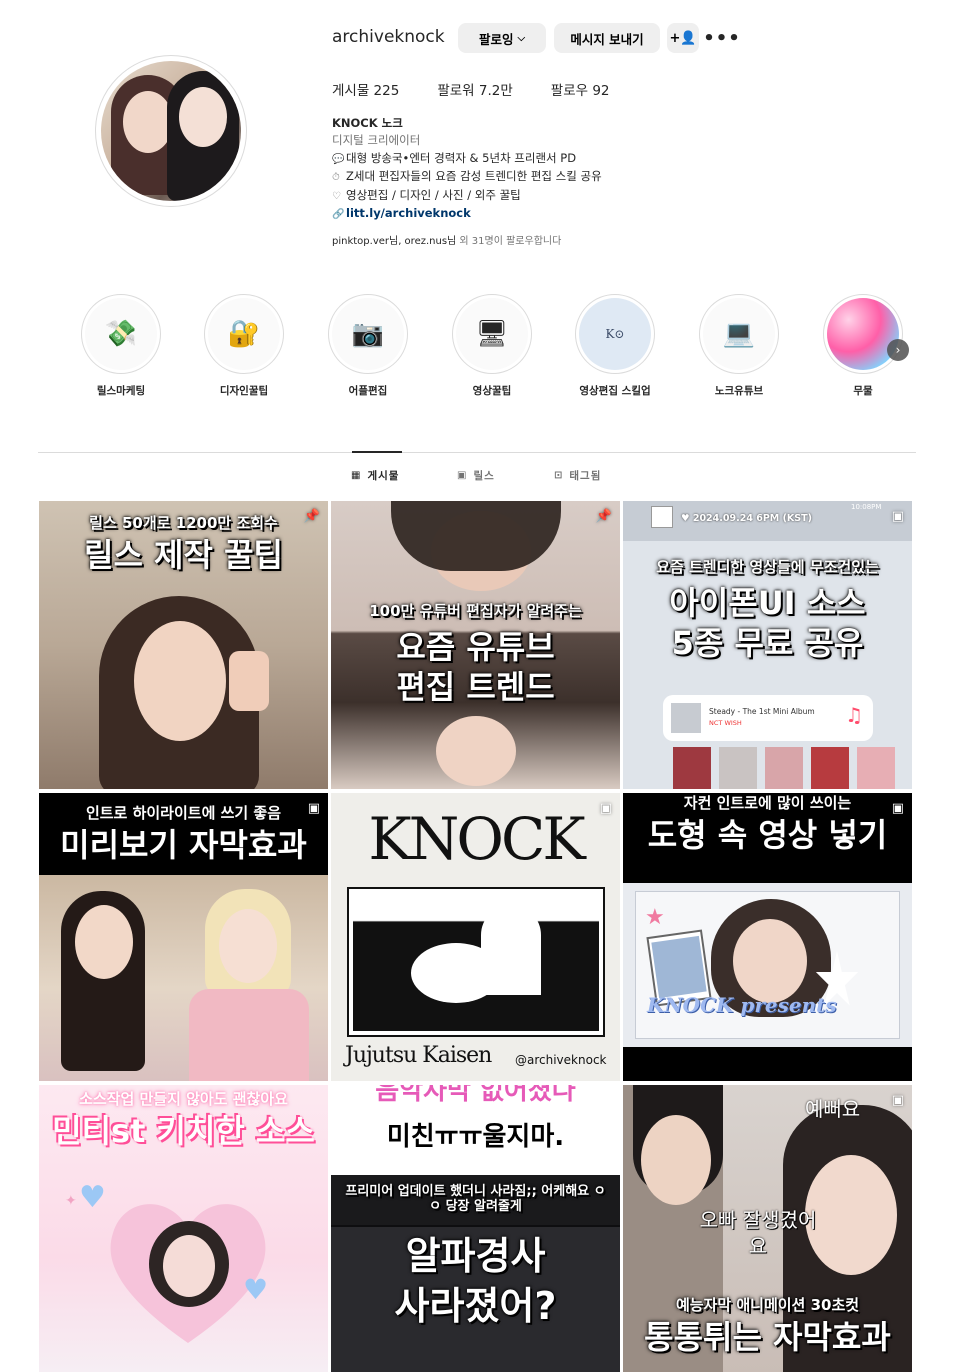 This screenshot has width=962, height=1372. Describe the element at coordinates (368, 334) in the screenshot. I see `camera-icon: 📷` at that location.